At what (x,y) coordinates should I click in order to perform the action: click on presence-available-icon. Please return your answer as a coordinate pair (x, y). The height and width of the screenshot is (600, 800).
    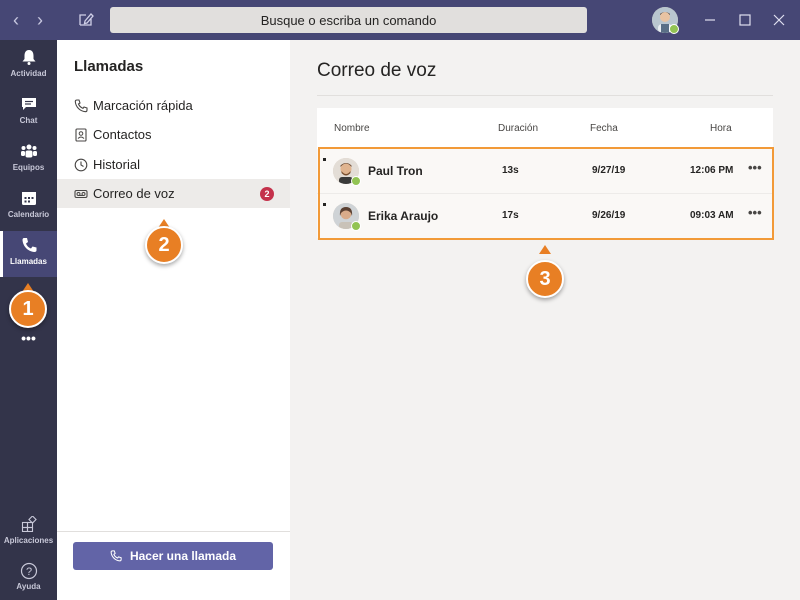
    Looking at the image, I should click on (674, 29).